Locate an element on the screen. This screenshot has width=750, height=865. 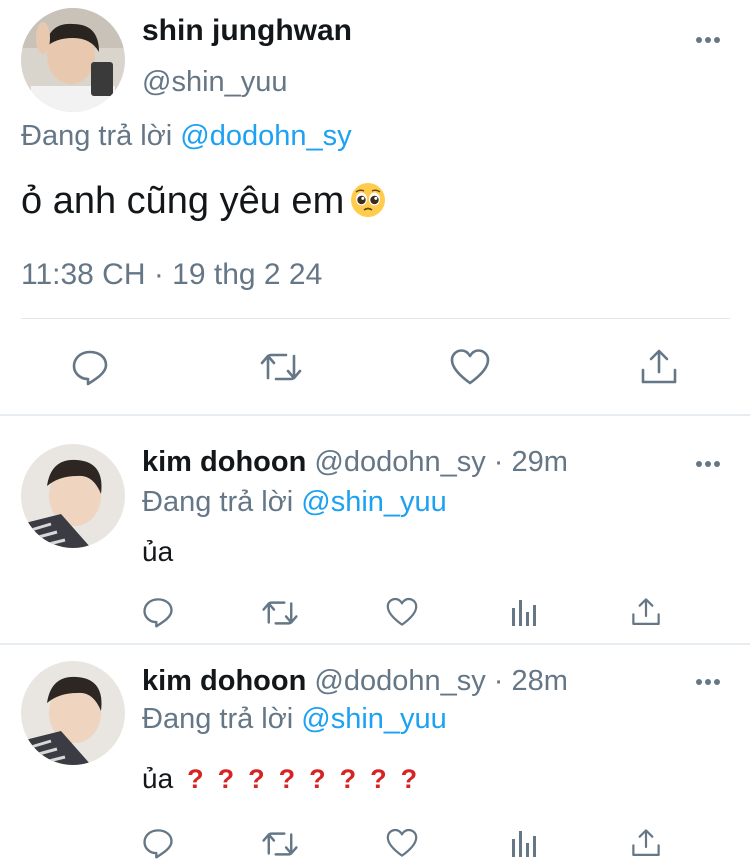
author-name: shin junghwan is located at coordinates (247, 31).